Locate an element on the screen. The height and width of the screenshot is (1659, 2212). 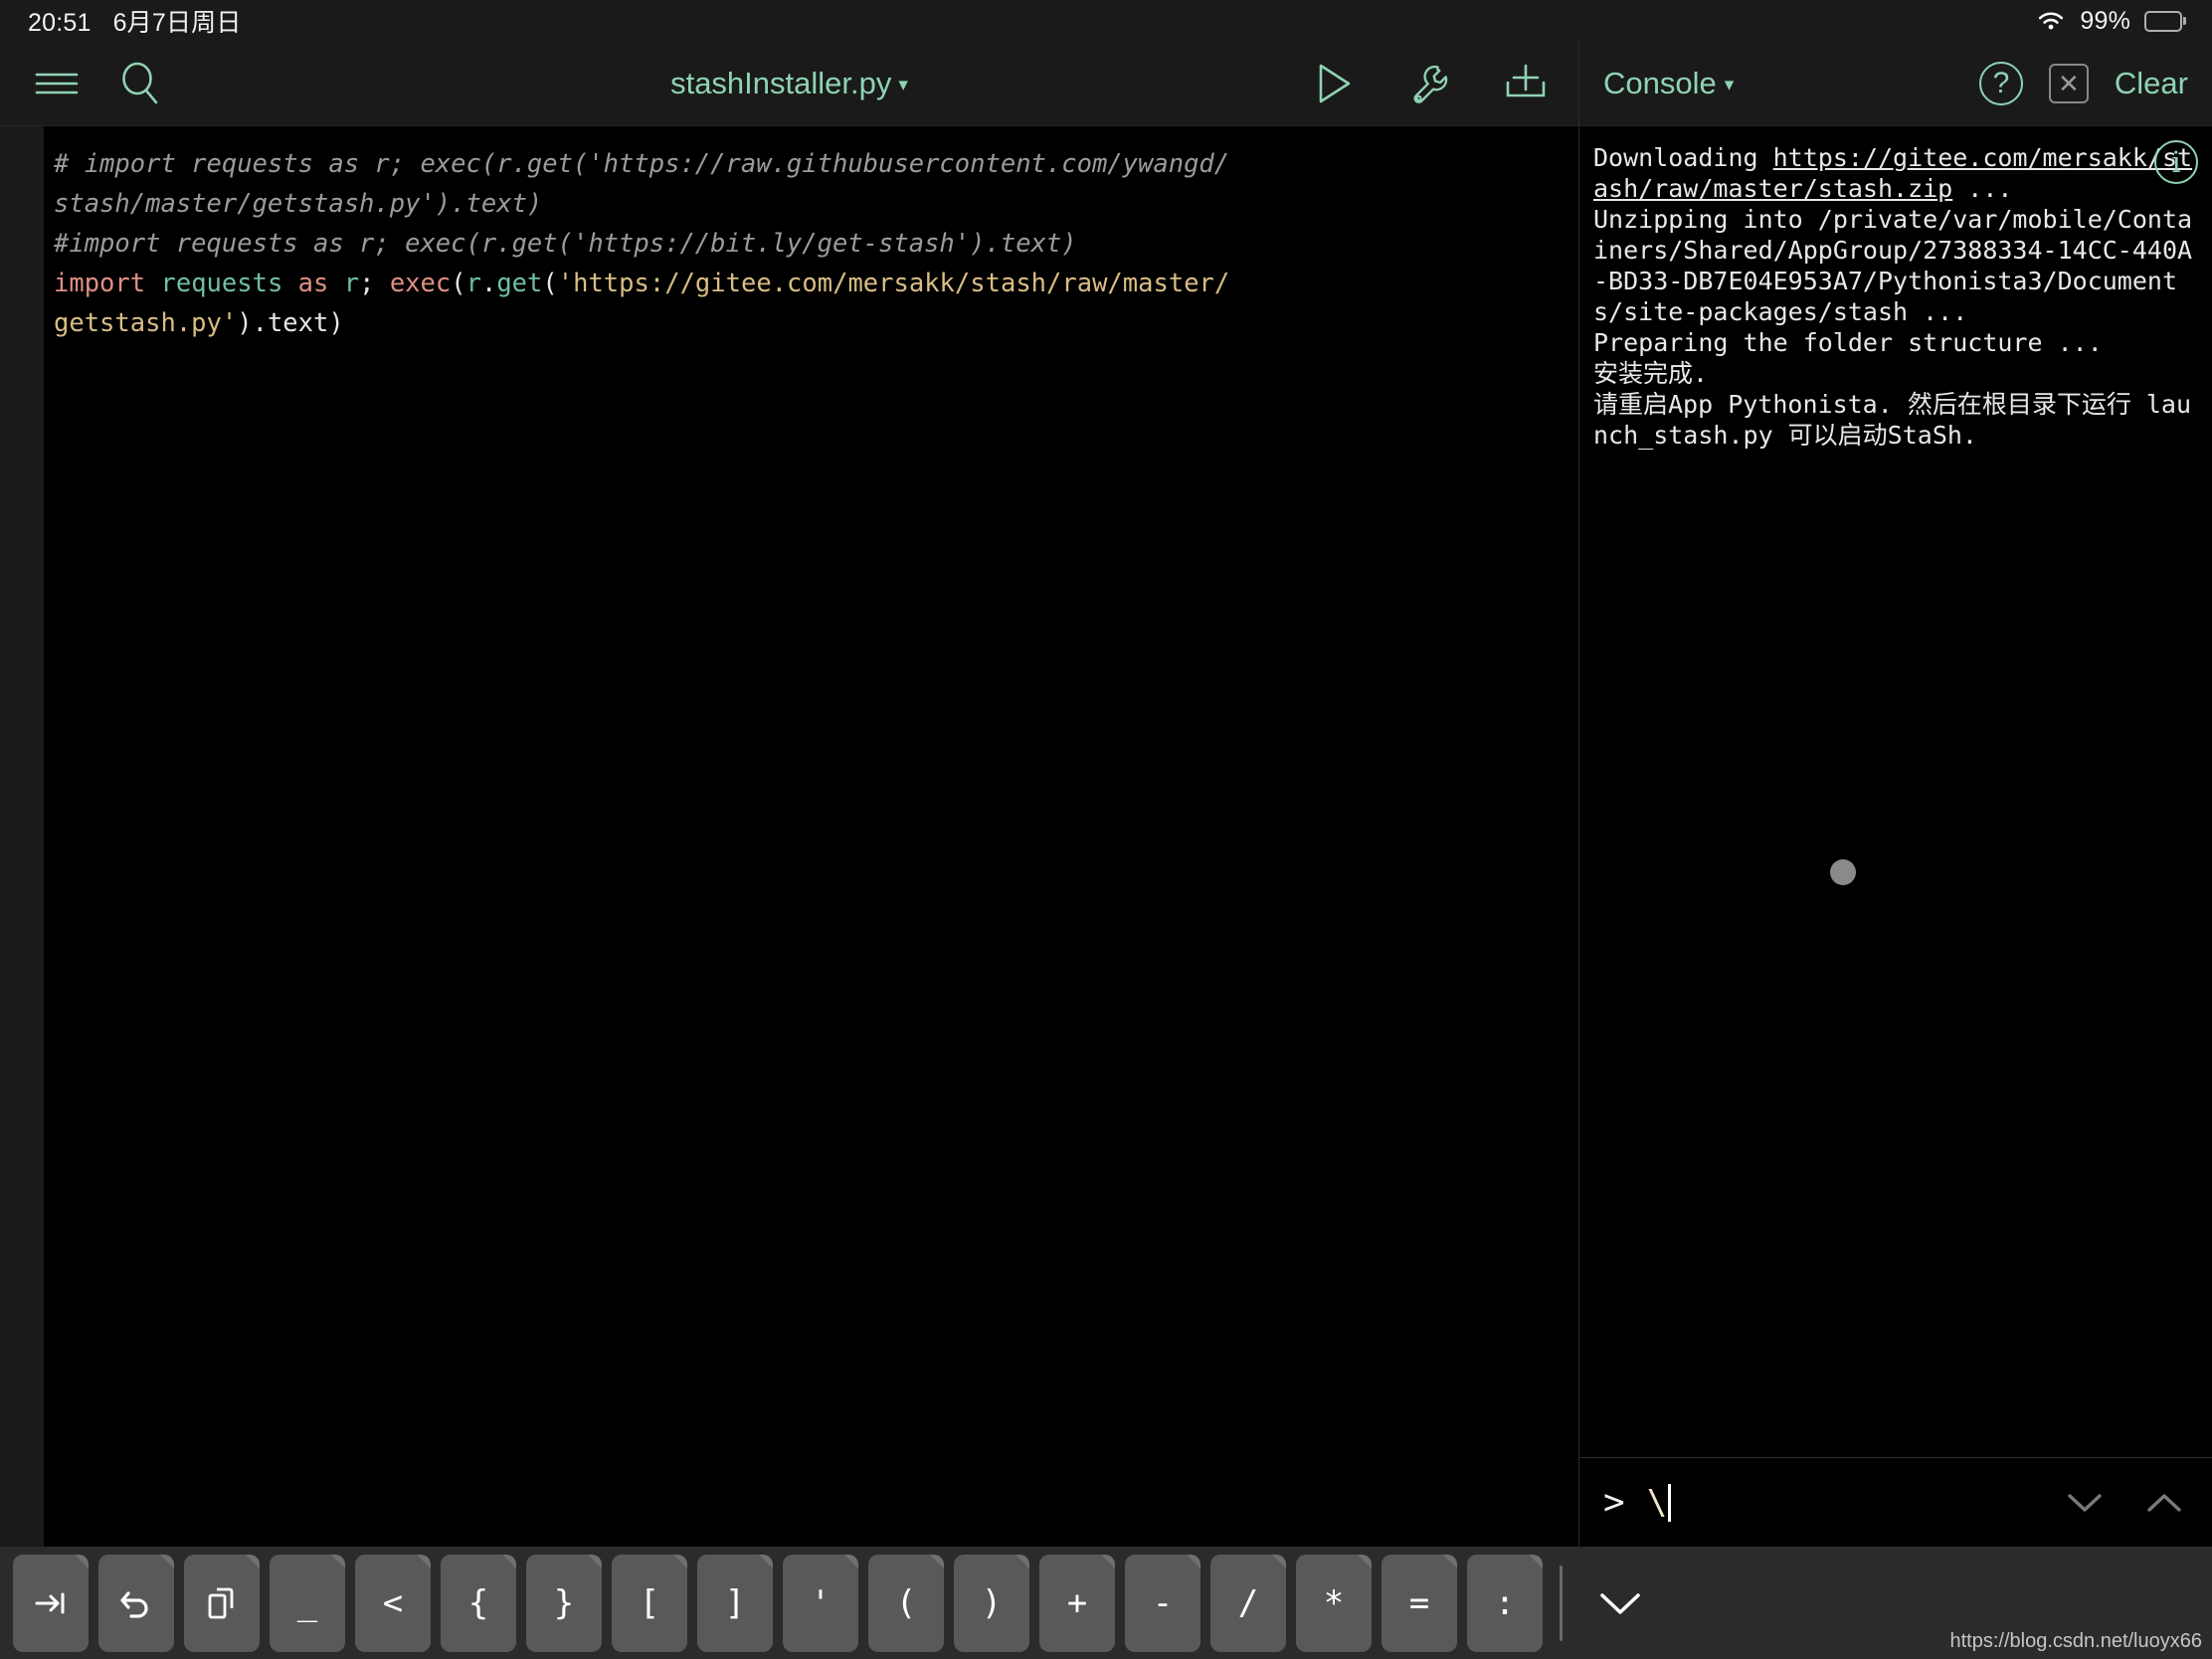
copy-icon is located at coordinates (222, 1603).